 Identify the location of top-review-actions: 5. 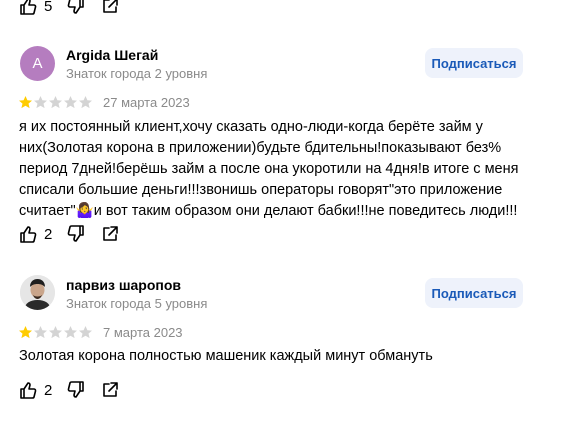
(76, 9).